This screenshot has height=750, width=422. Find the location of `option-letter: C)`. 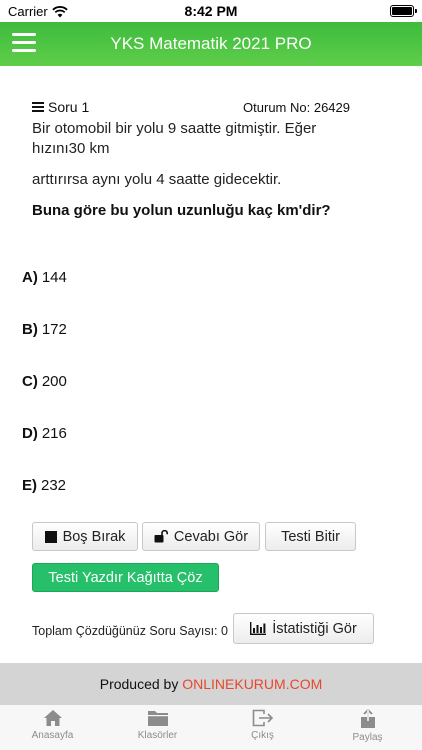

option-letter: C) is located at coordinates (30, 381).